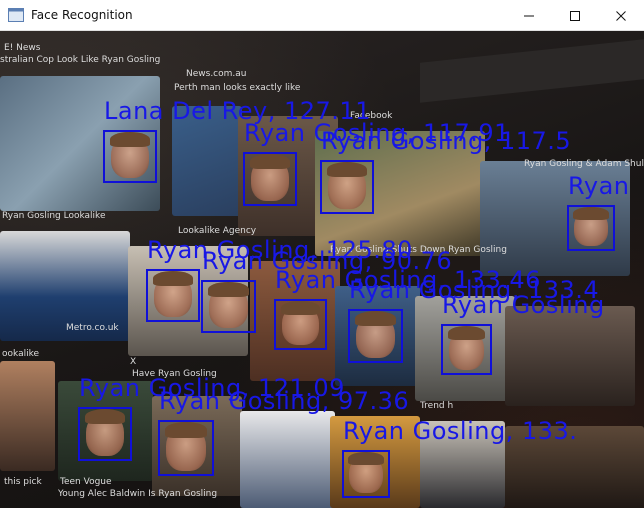 The height and width of the screenshot is (508, 644). What do you see at coordinates (446, 141) in the screenshot?
I see `detection-label: Ryan Gosling, 117.5` at bounding box center [446, 141].